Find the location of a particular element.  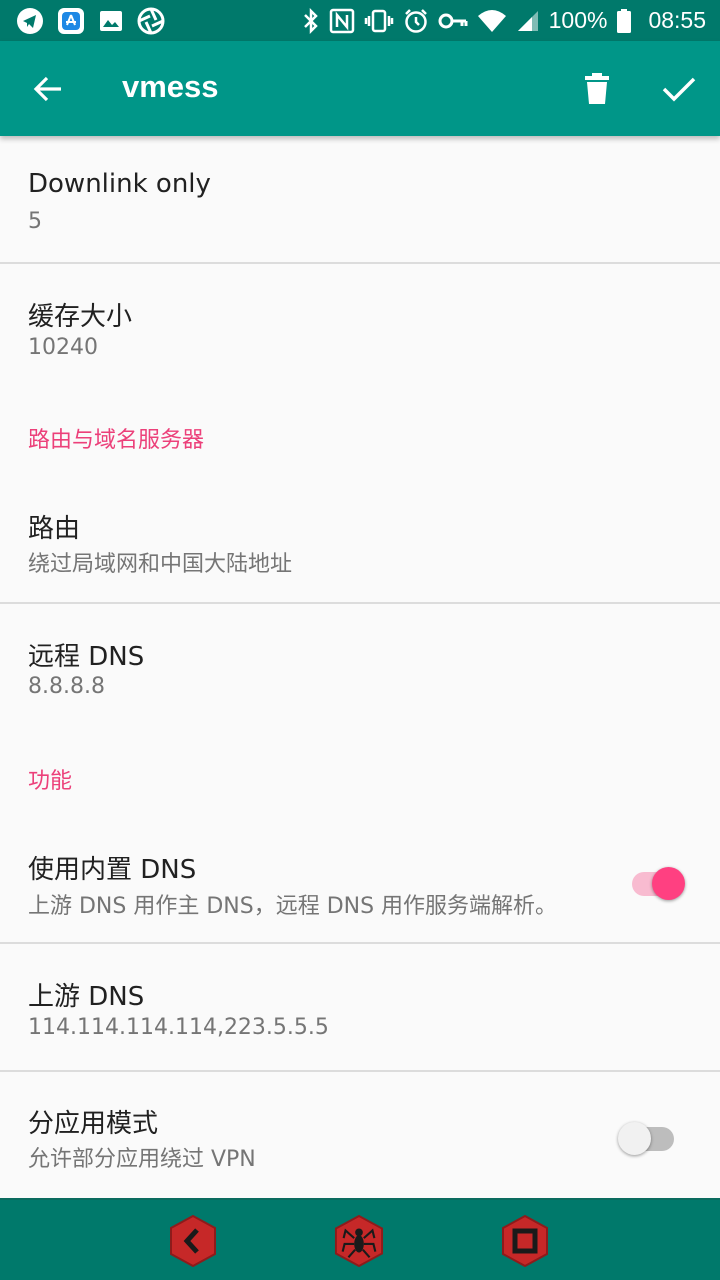

battery-icon is located at coordinates (624, 21).